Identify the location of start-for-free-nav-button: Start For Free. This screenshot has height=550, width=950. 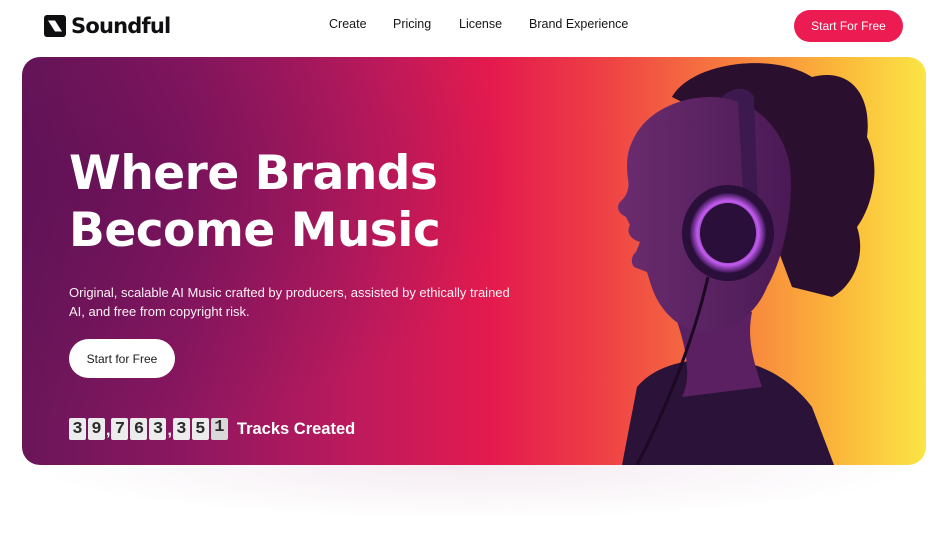
(848, 26).